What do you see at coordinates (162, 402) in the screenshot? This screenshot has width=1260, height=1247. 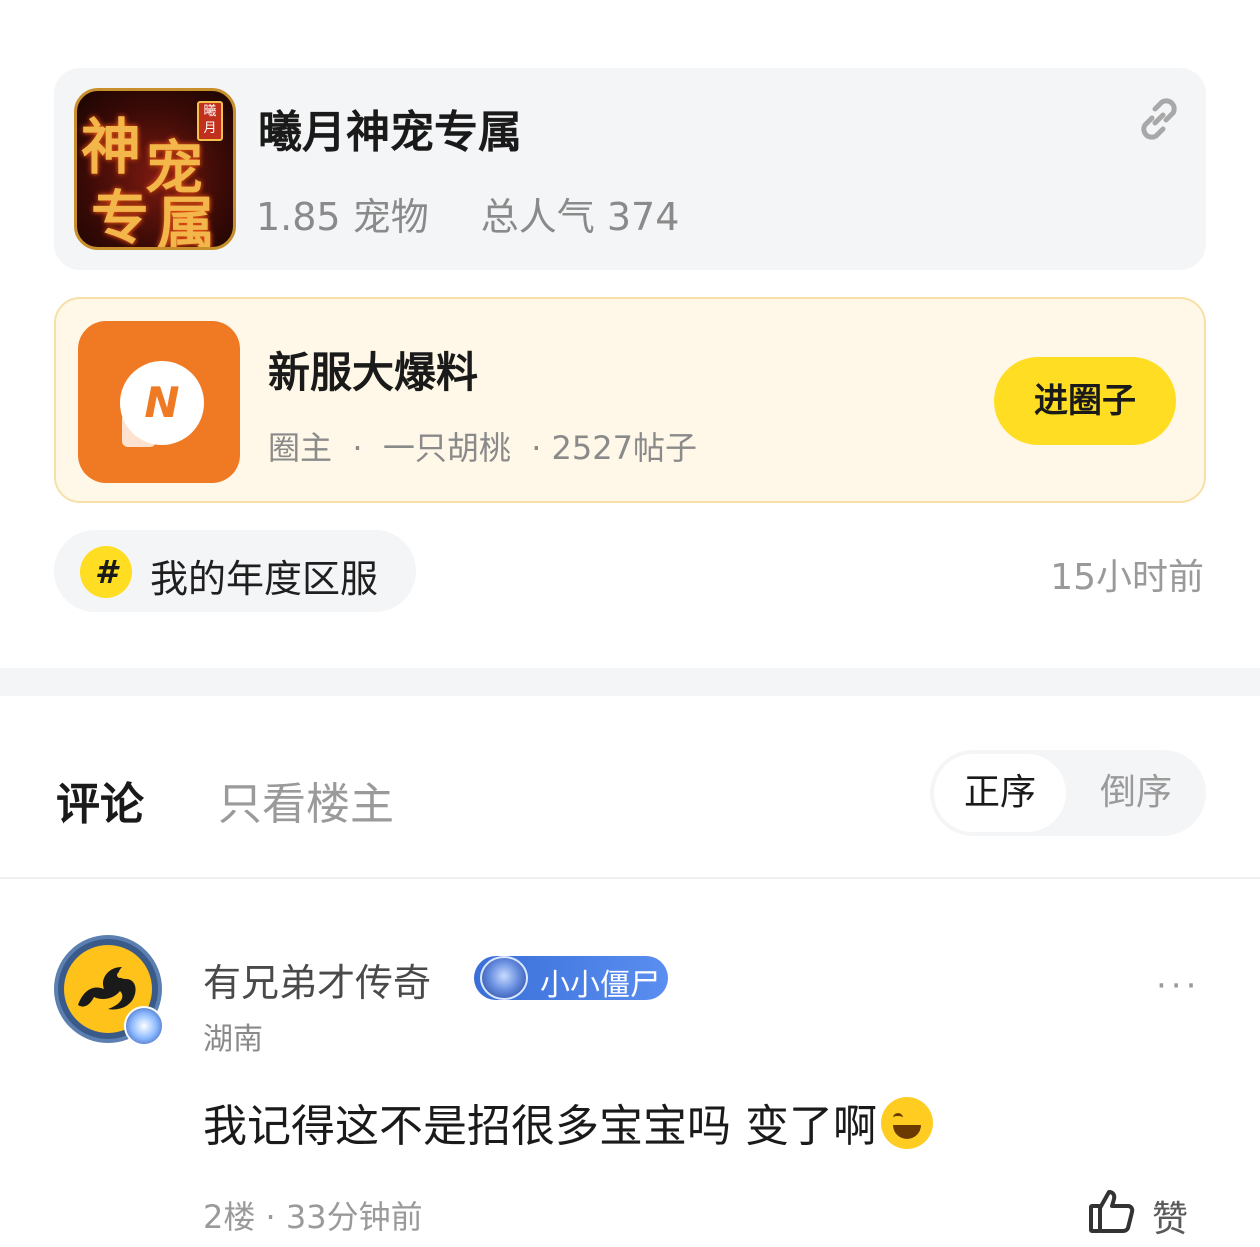 I see `logo-letter: N` at bounding box center [162, 402].